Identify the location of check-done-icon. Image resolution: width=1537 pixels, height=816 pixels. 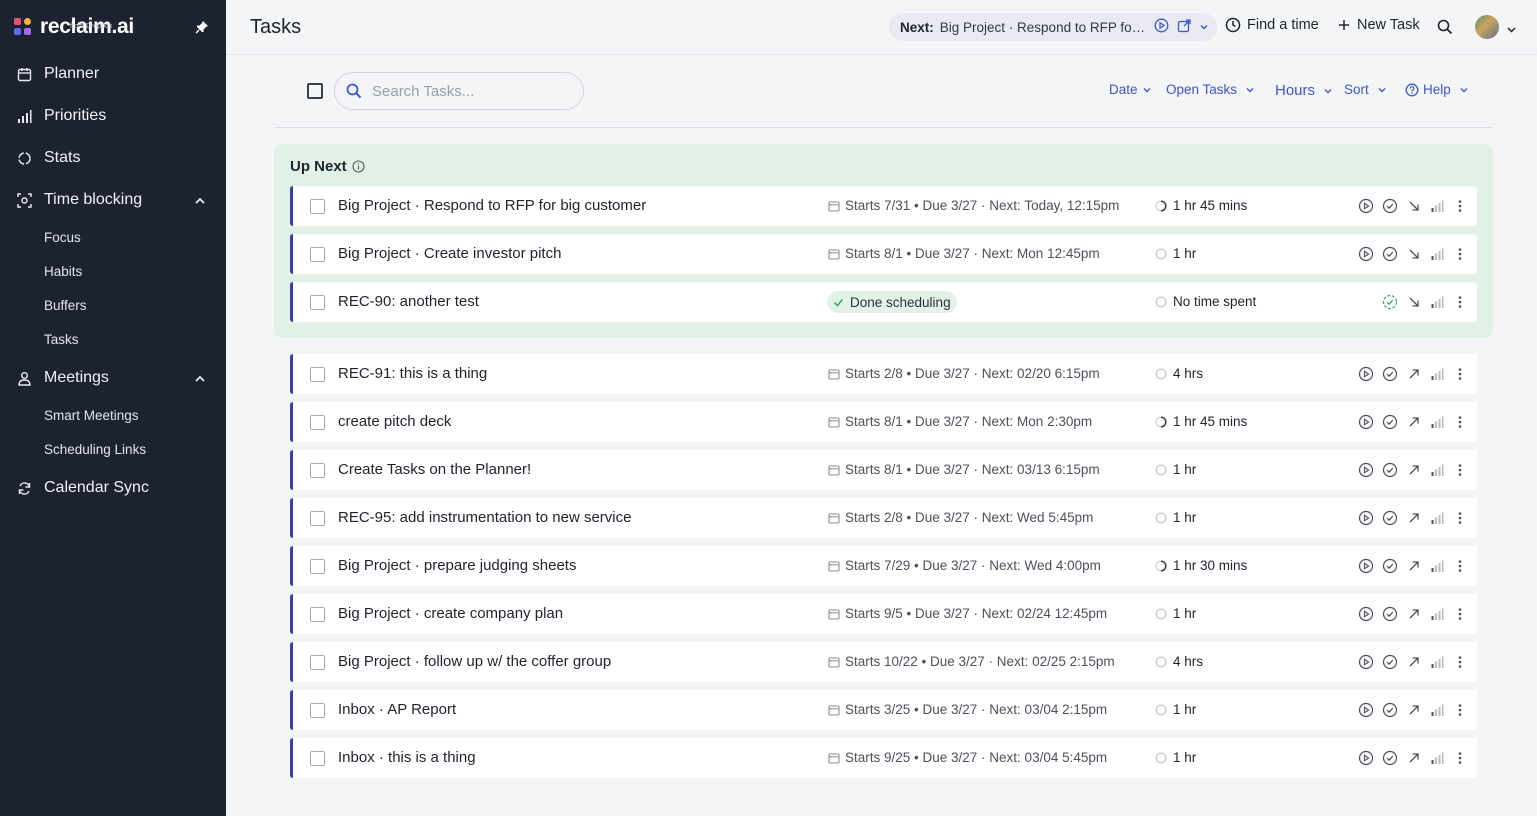
(1390, 302).